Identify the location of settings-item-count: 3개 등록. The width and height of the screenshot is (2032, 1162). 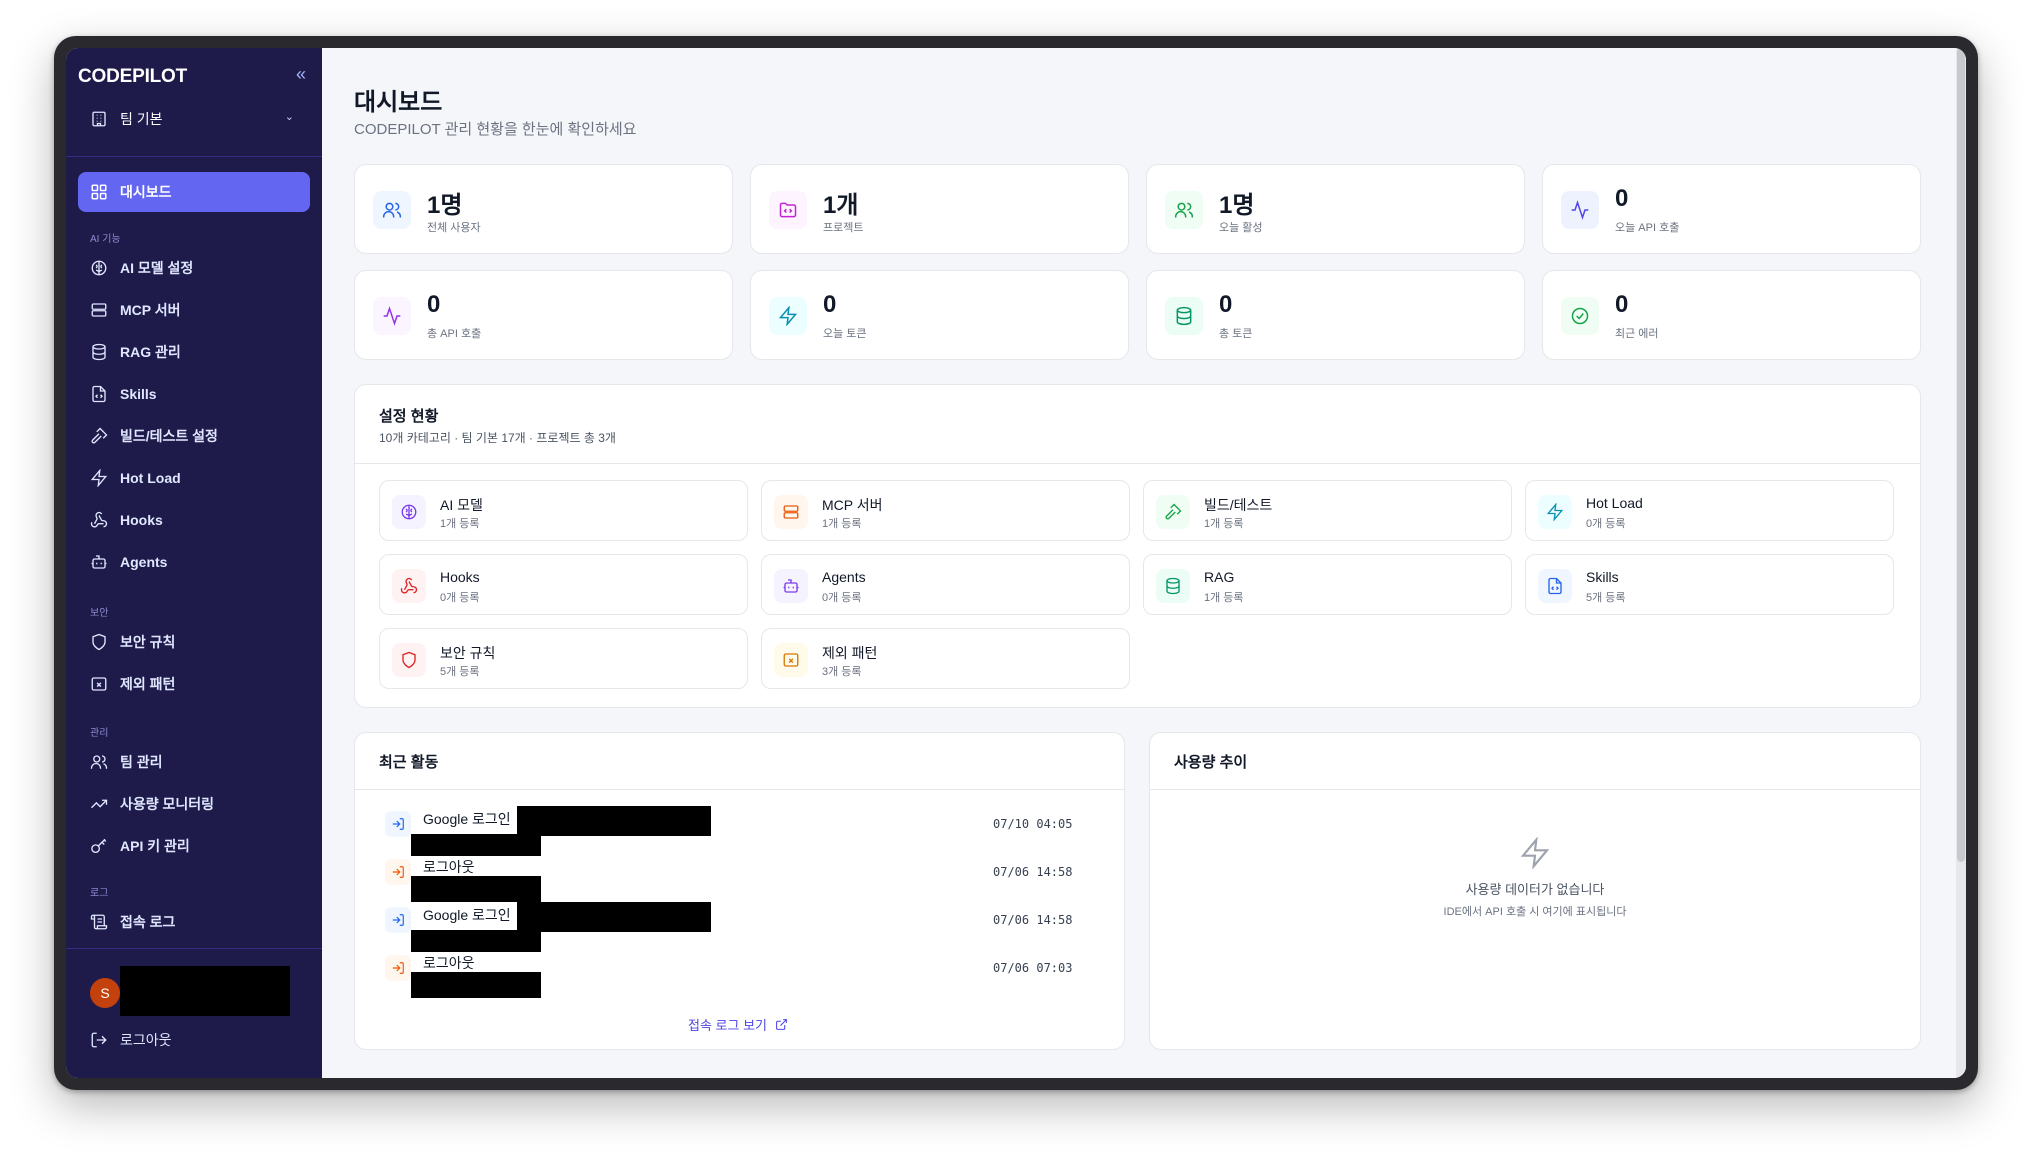
(842, 672).